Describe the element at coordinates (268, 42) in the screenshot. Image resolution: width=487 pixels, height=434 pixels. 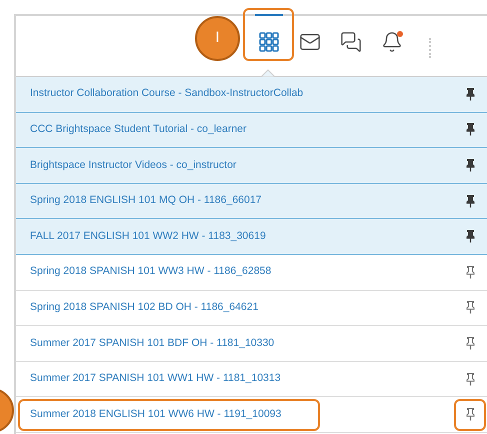
I see `grid-icon` at that location.